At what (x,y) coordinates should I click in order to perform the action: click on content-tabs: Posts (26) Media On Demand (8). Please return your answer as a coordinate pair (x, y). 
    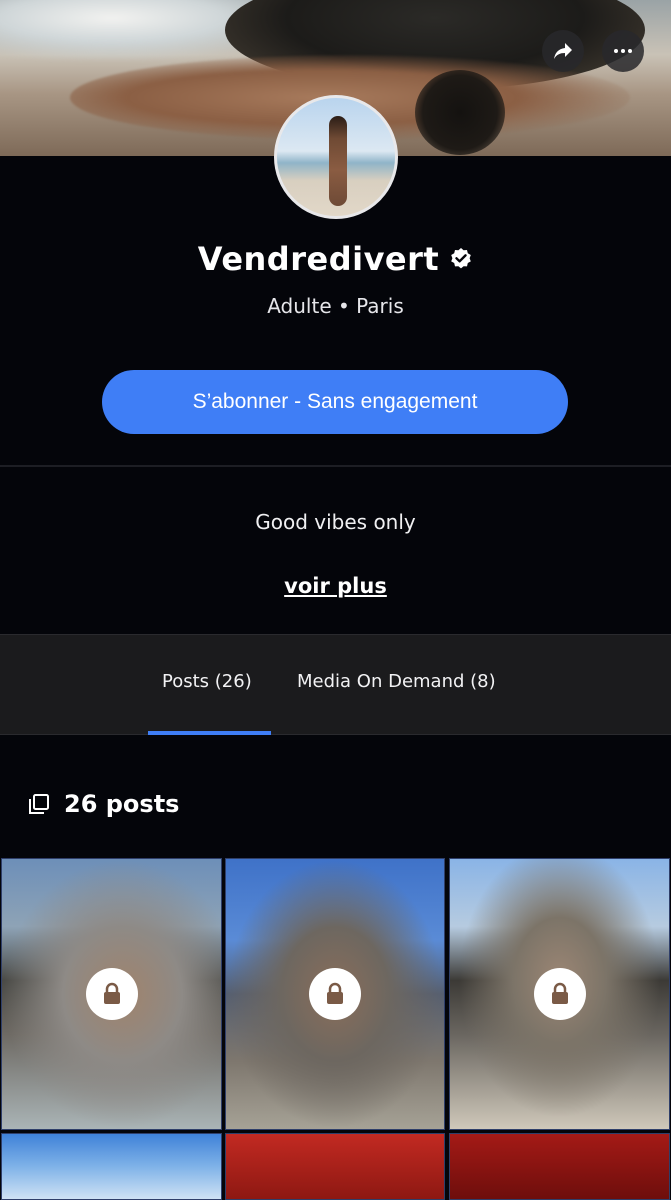
    Looking at the image, I should click on (335, 684).